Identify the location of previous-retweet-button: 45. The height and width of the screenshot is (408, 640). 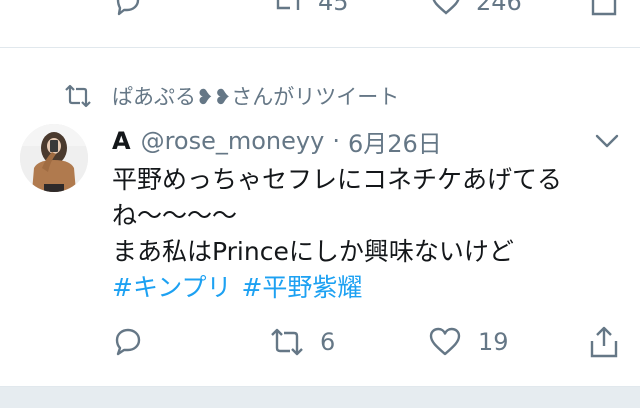
(310, 9).